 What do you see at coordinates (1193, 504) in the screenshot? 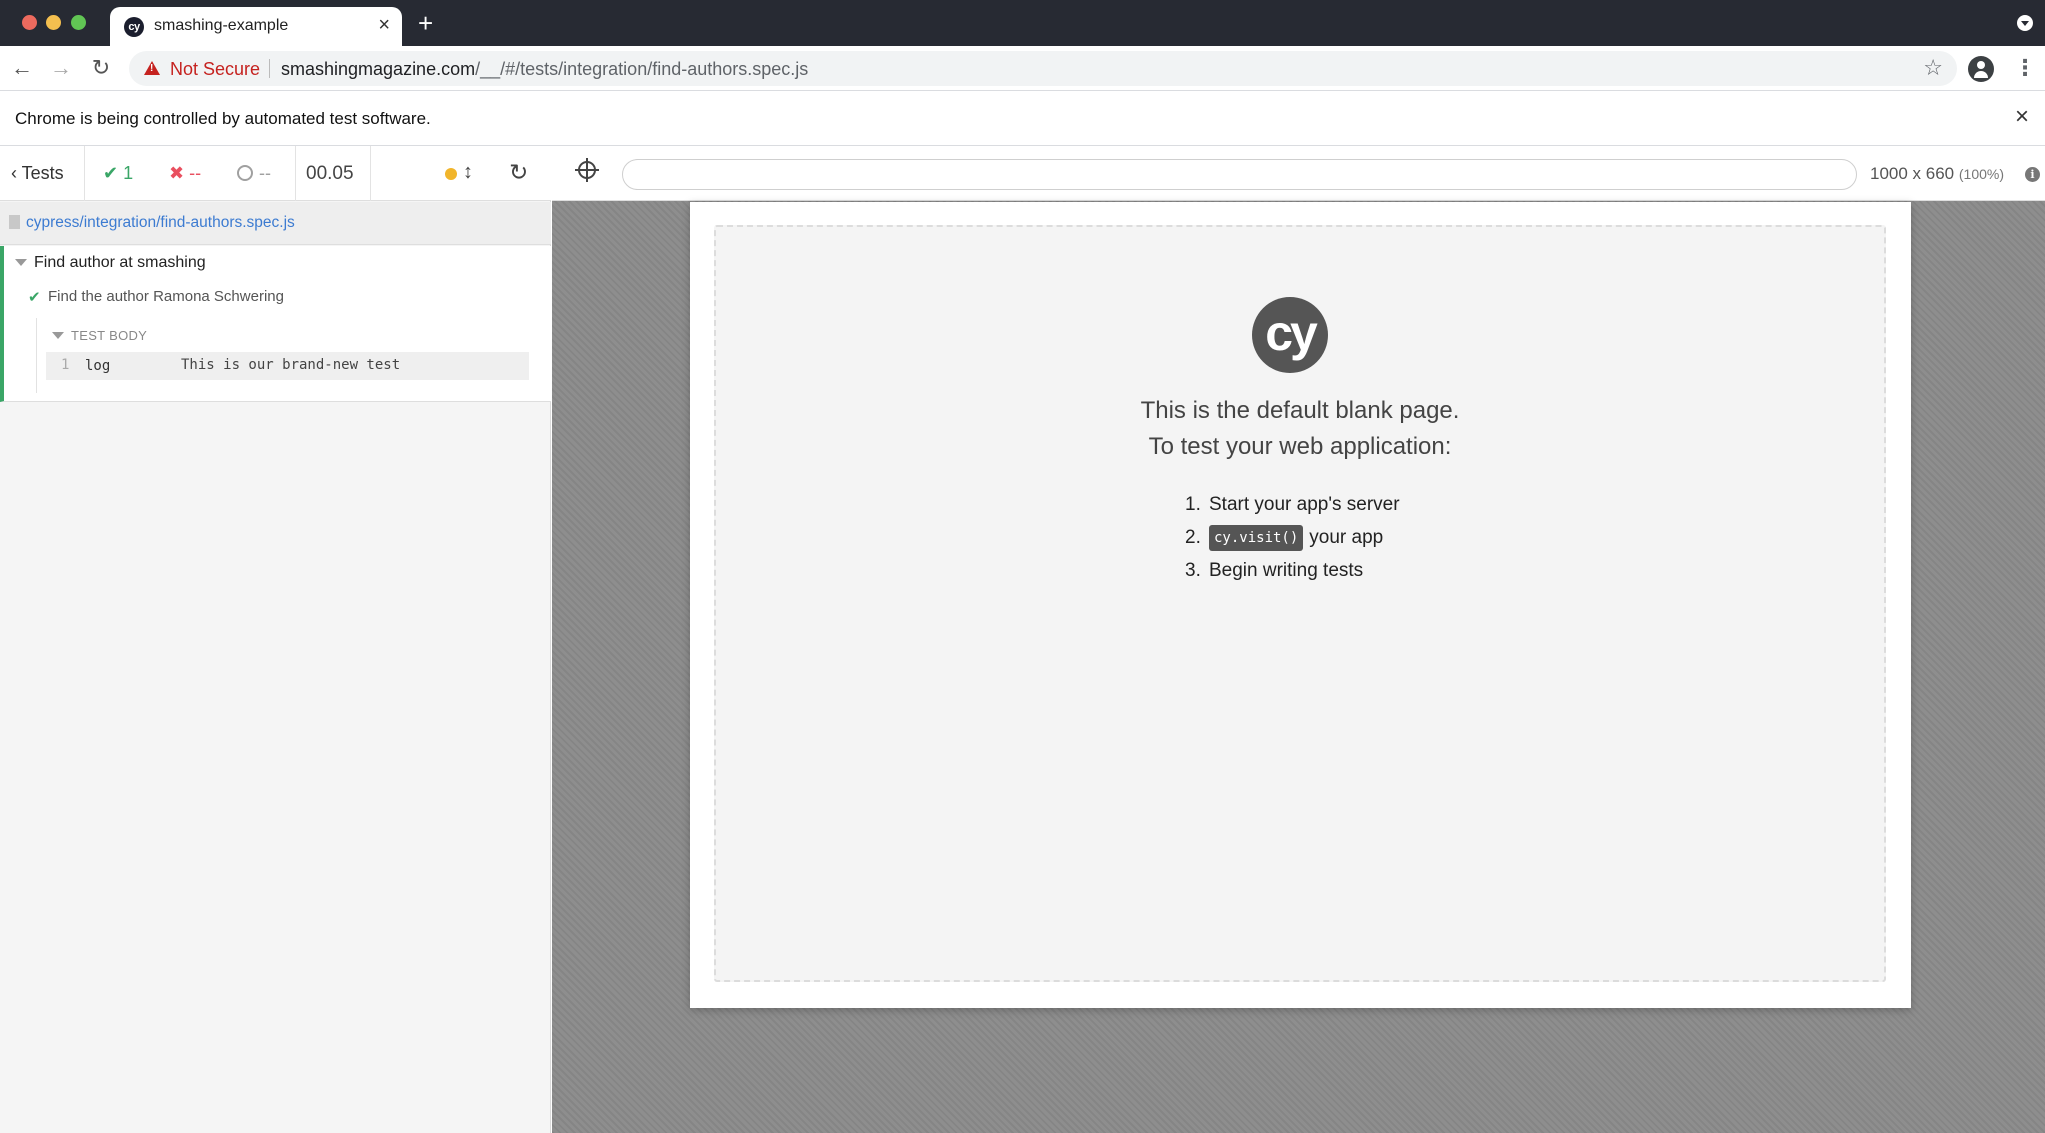
I see `step-number: 1.` at bounding box center [1193, 504].